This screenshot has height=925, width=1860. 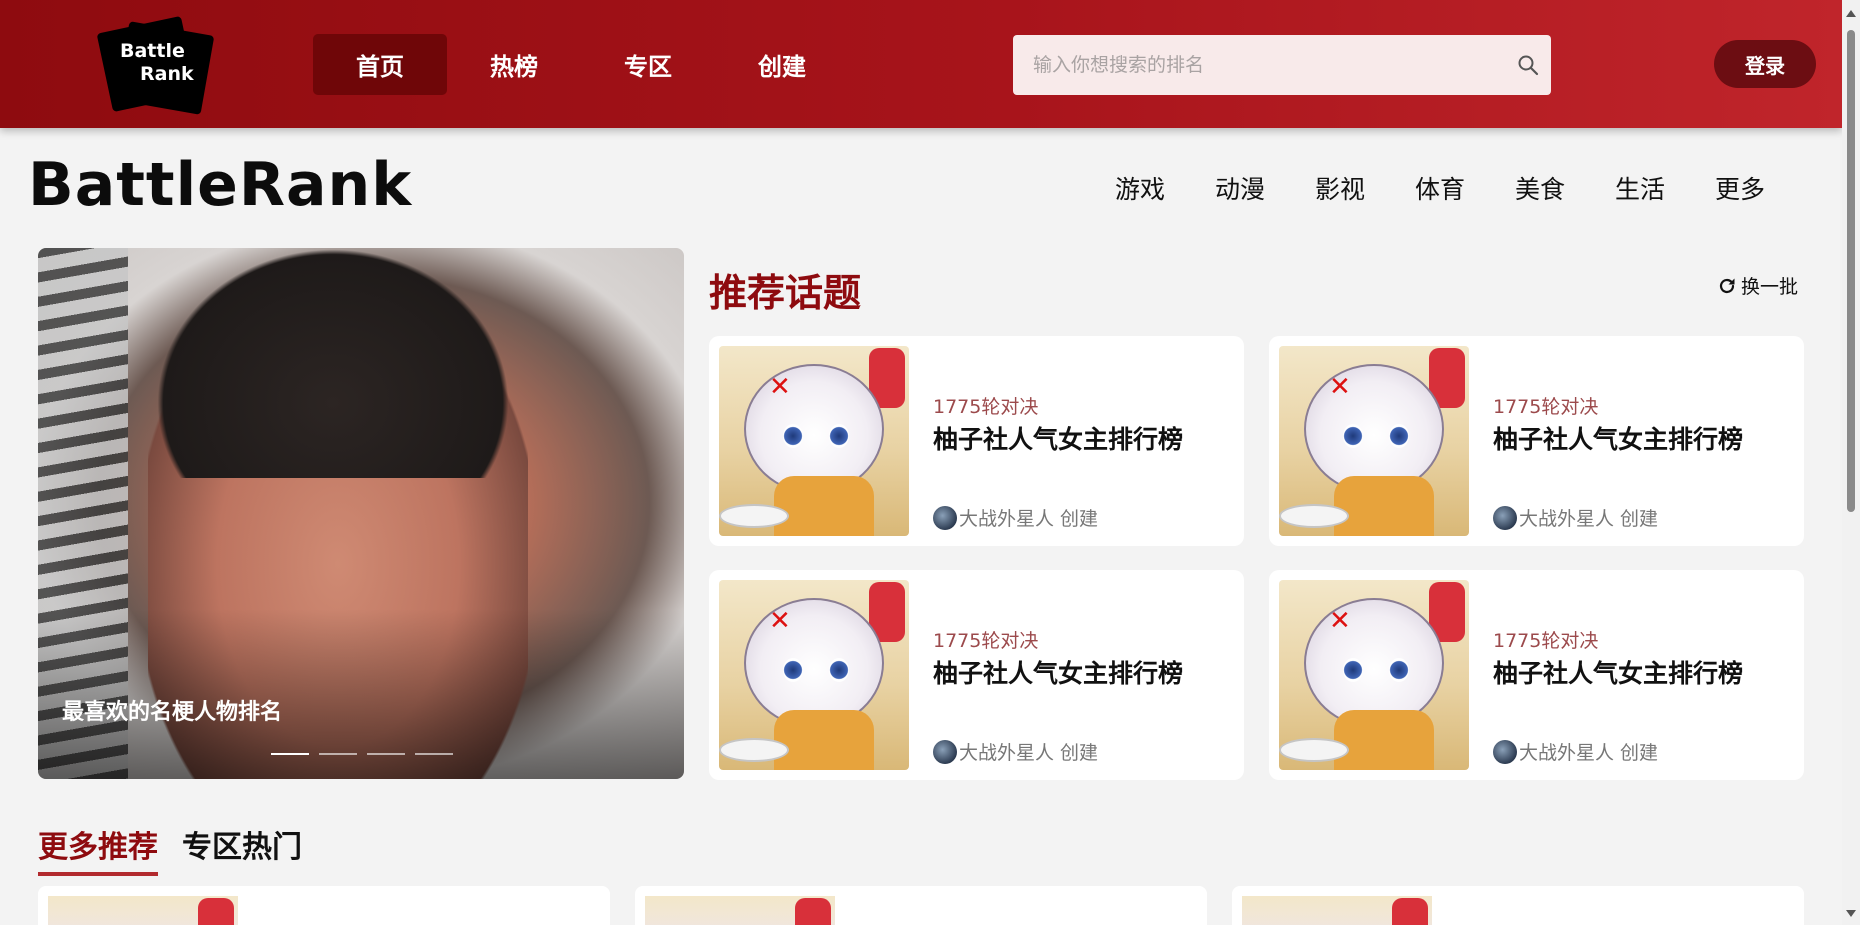 I want to click on refresh-icon, so click(x=1727, y=286).